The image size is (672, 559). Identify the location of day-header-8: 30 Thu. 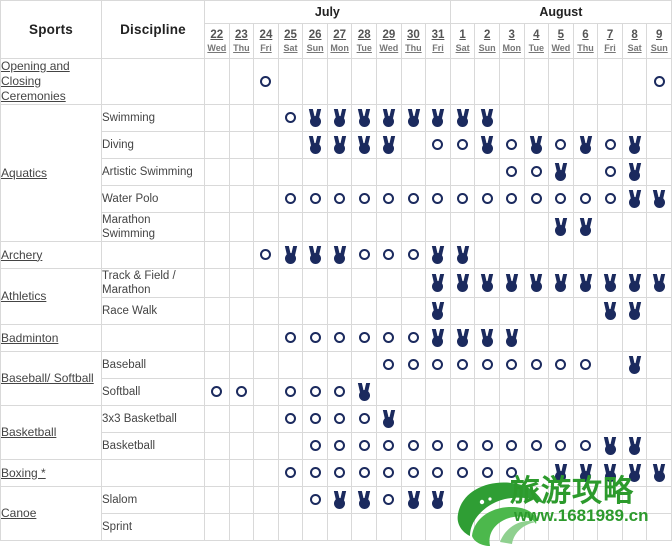
(413, 41).